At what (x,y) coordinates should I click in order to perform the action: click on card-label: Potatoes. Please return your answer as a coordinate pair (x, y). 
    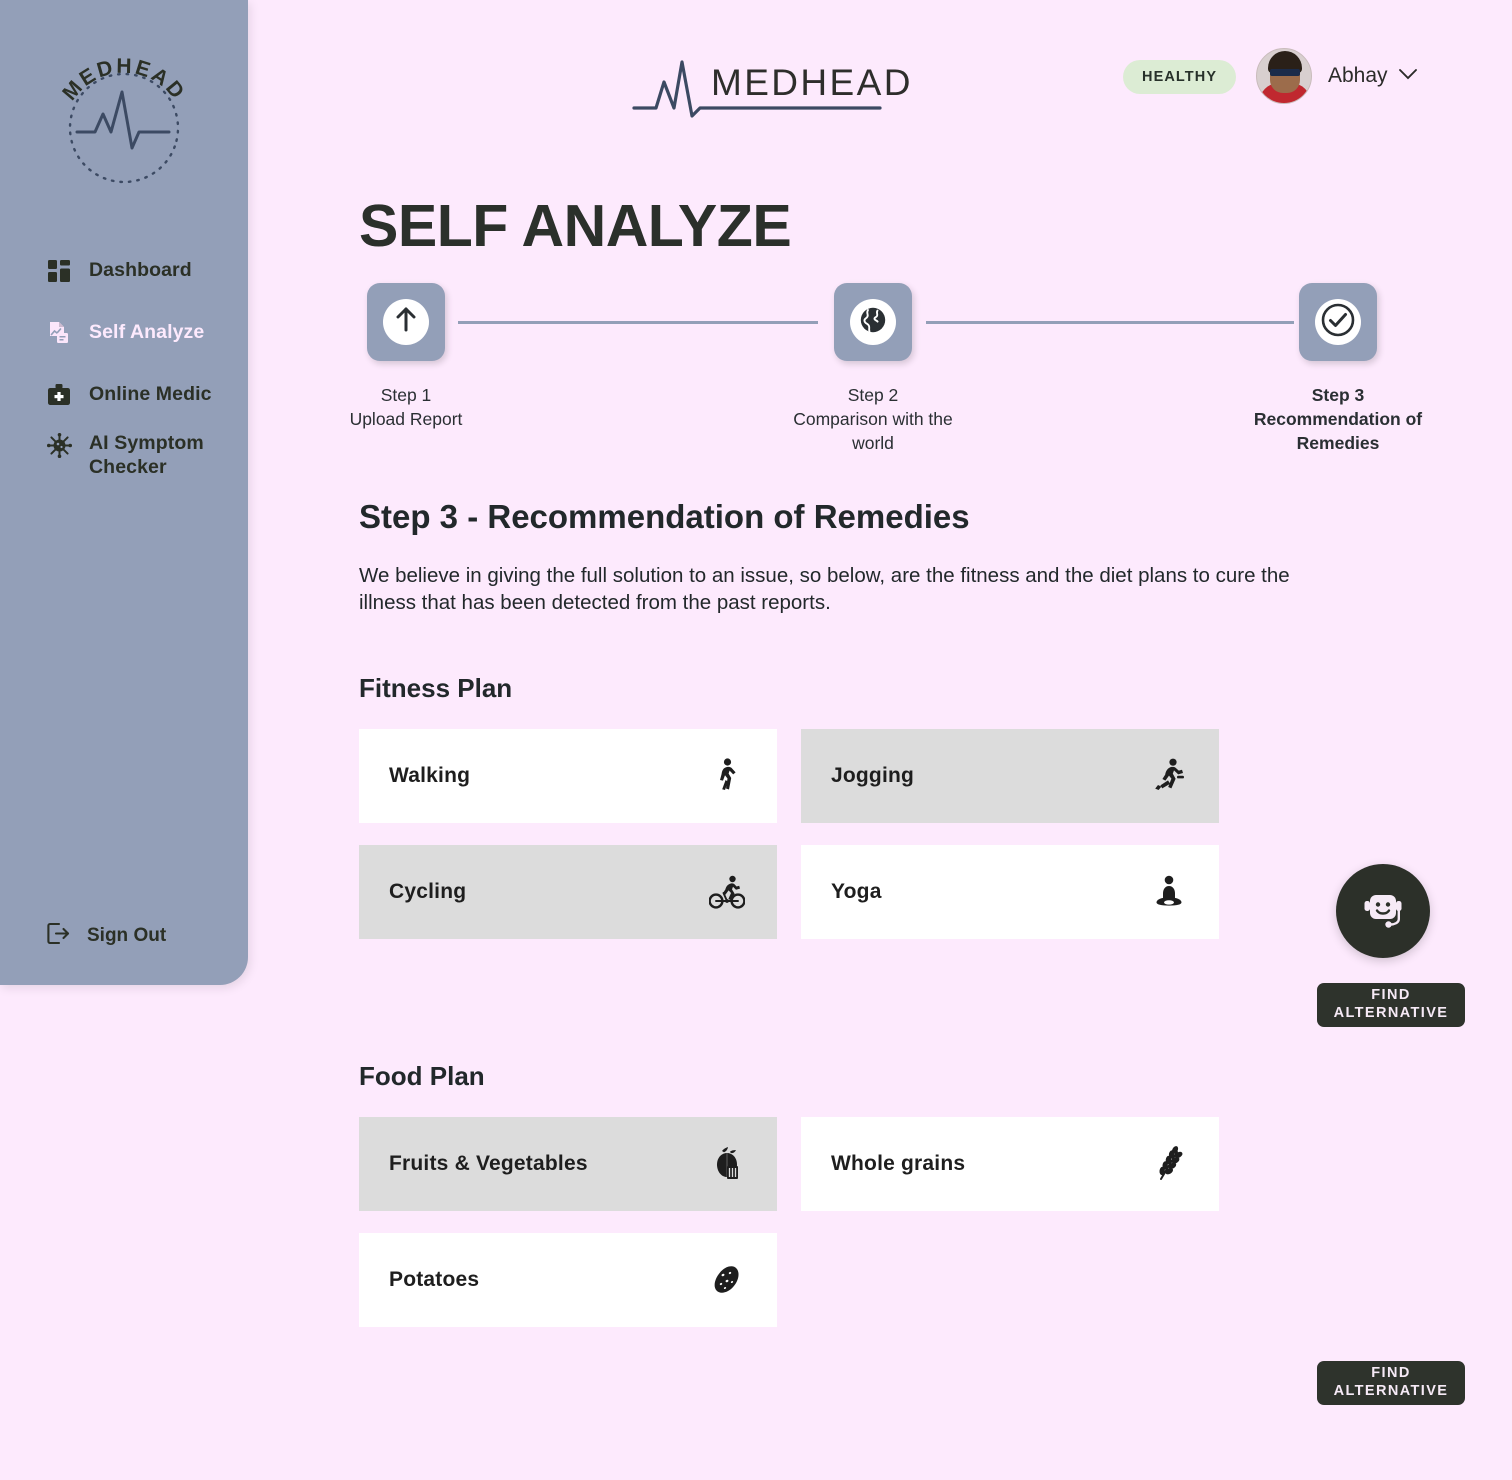
    Looking at the image, I should click on (434, 1279).